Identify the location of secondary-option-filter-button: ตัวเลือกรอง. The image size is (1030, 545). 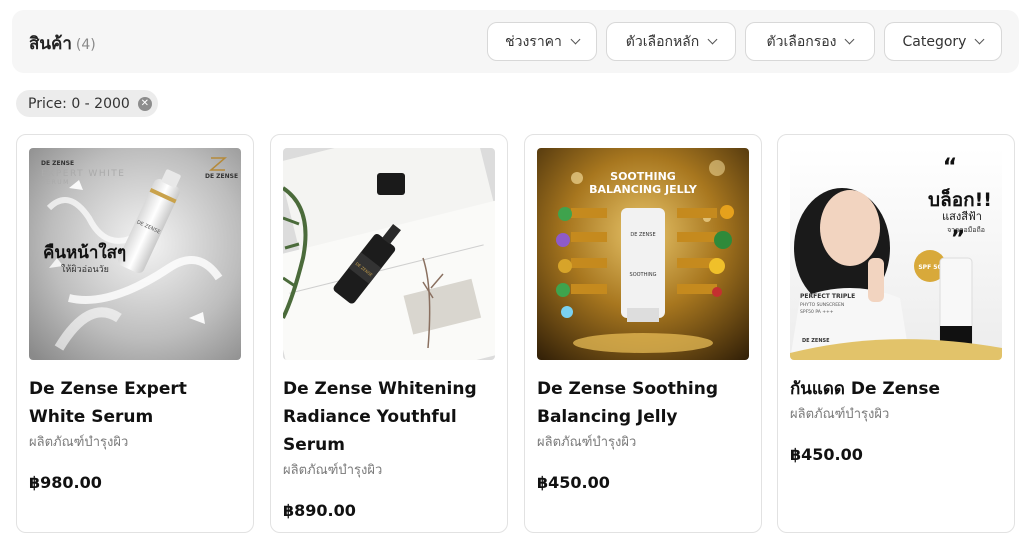
(810, 41).